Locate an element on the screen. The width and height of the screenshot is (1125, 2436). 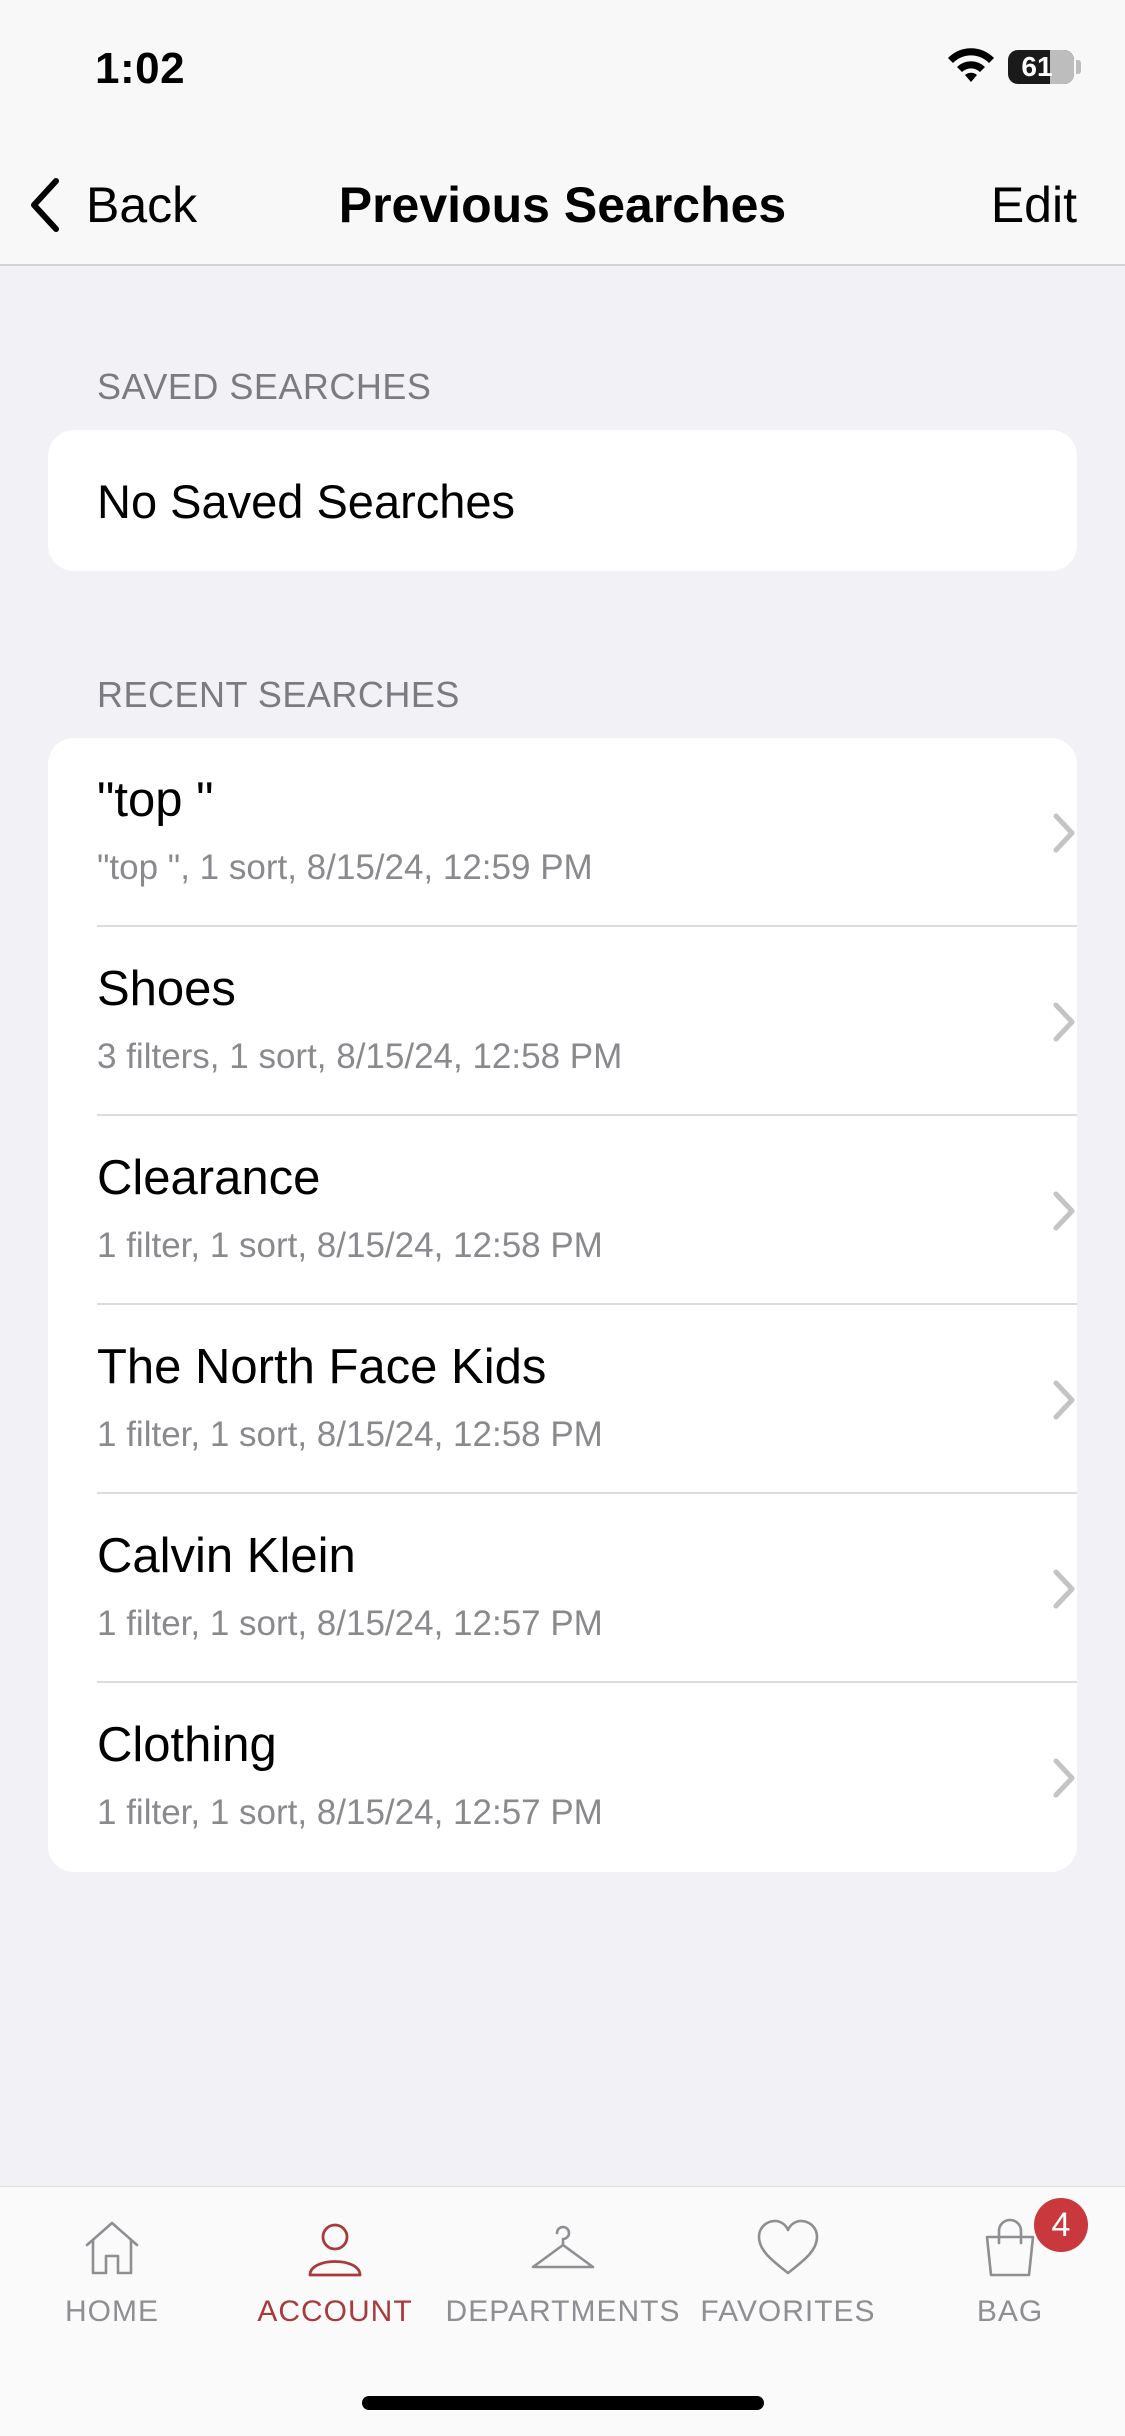
search-title: Clothing is located at coordinates (187, 1745).